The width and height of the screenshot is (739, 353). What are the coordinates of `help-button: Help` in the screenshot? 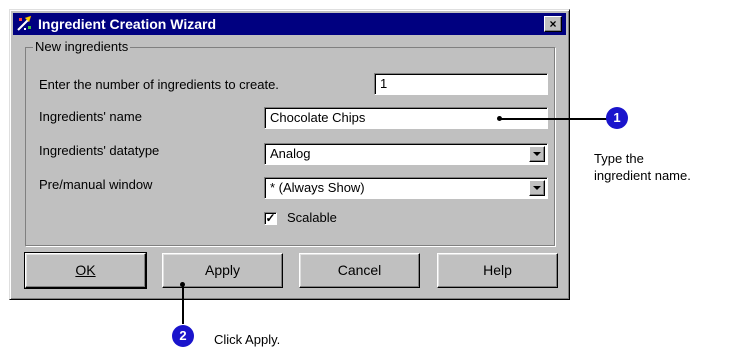 It's located at (497, 270).